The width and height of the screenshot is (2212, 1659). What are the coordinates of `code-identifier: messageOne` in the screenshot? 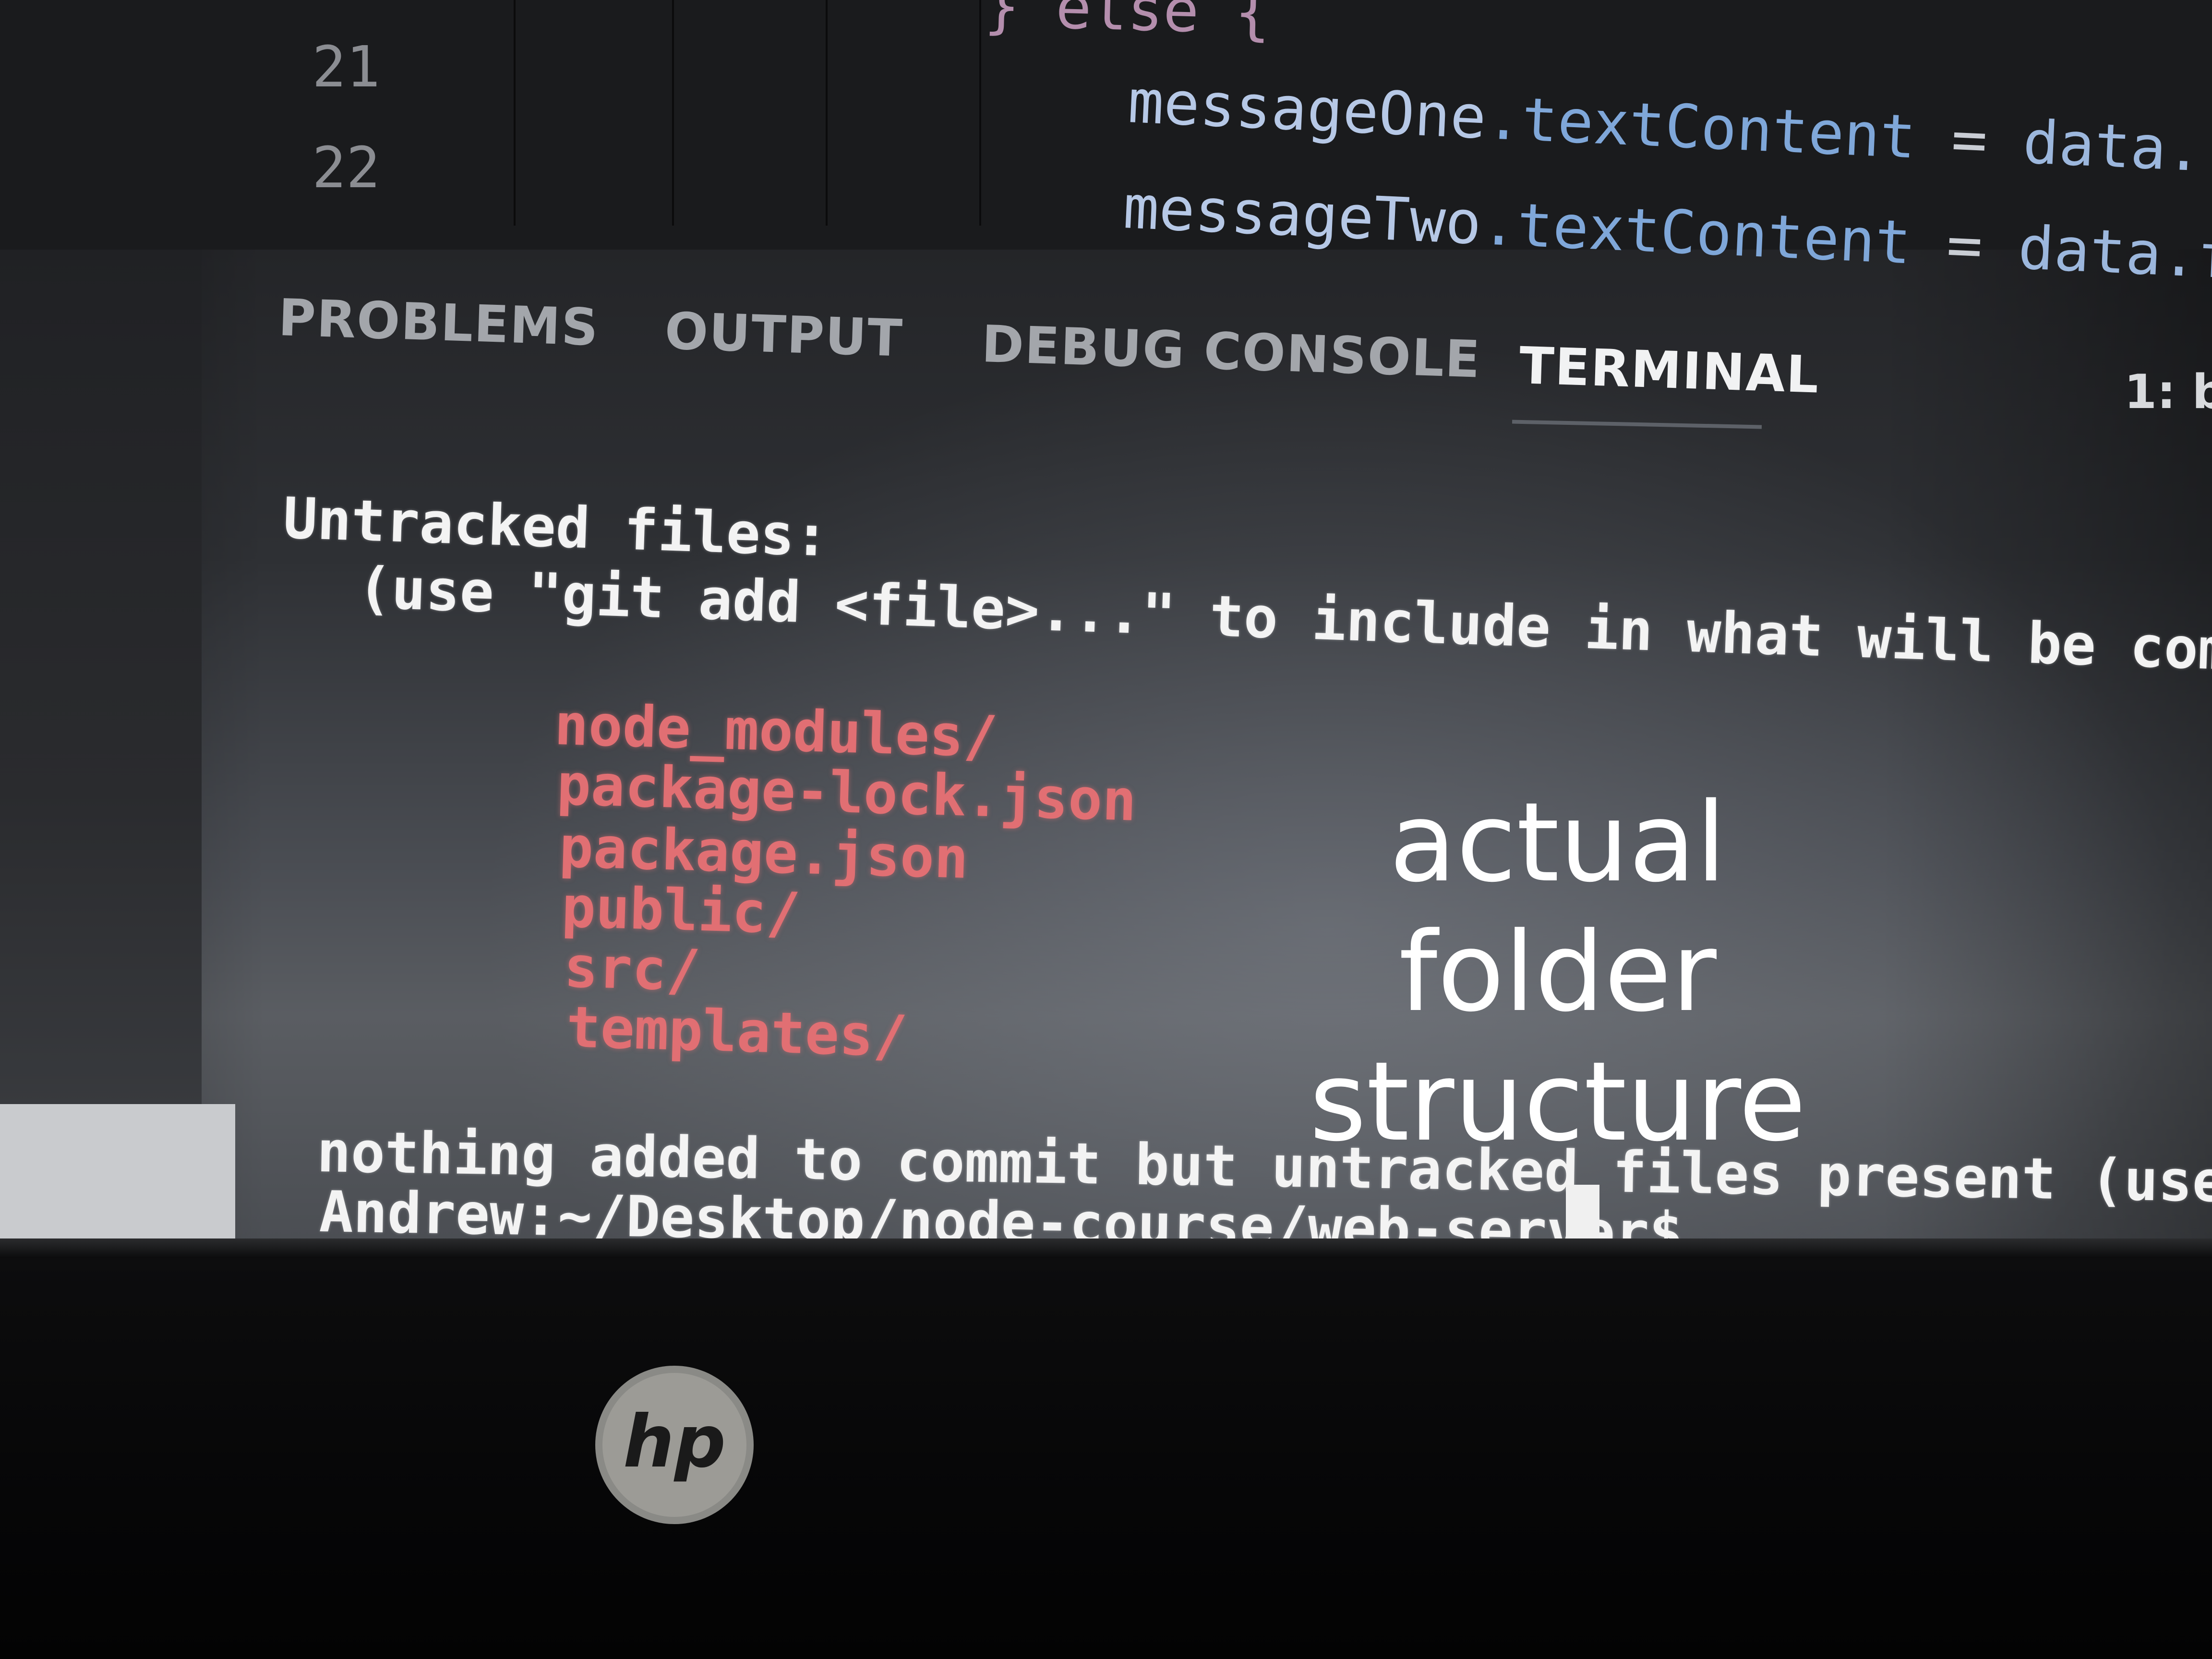 It's located at (1307, 110).